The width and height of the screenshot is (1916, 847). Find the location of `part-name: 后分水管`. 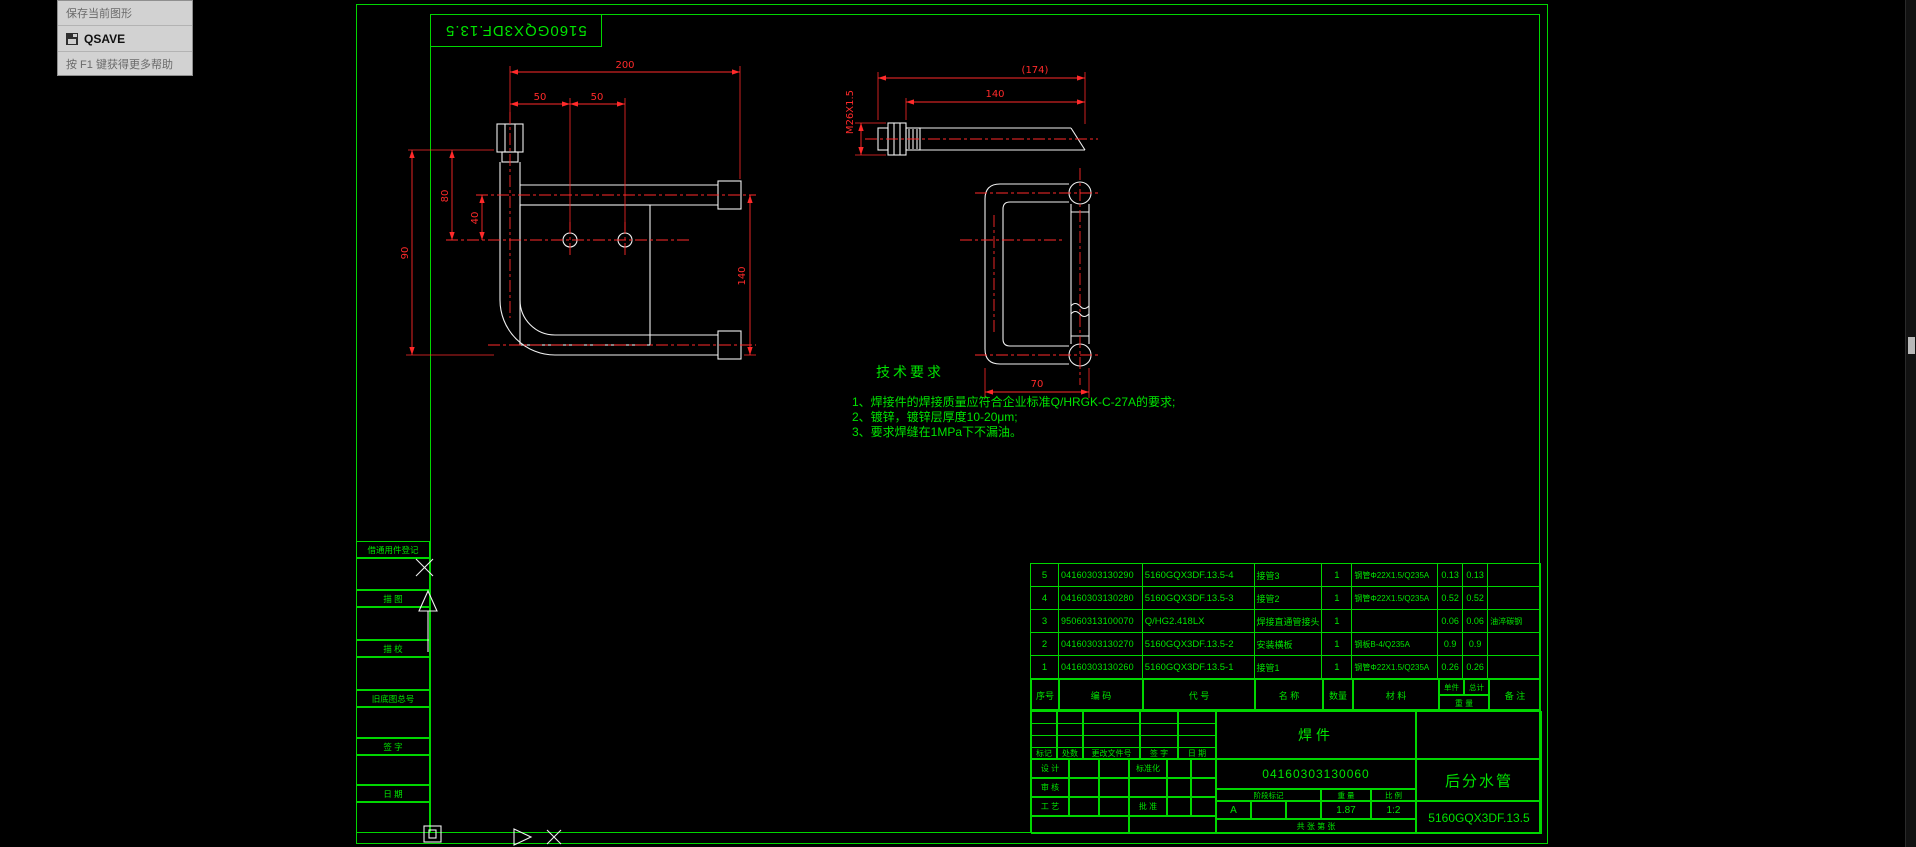

part-name: 后分水管 is located at coordinates (1479, 780).